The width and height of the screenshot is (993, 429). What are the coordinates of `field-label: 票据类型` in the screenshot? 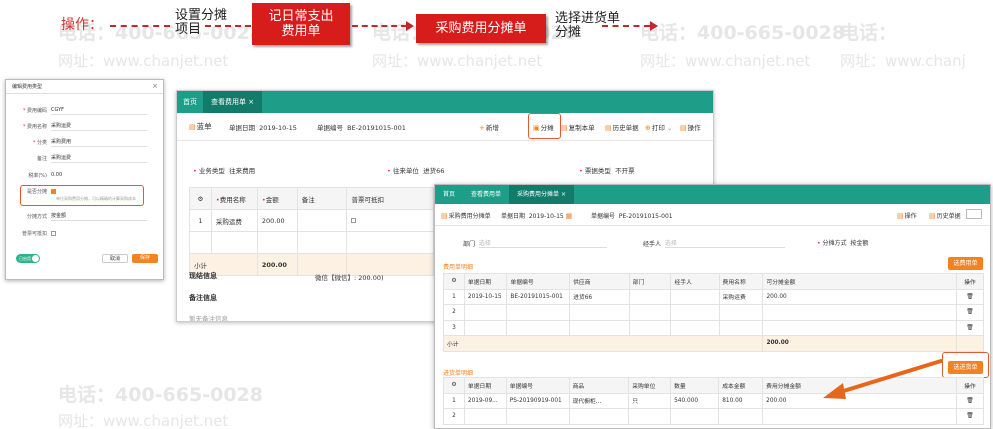 It's located at (597, 171).